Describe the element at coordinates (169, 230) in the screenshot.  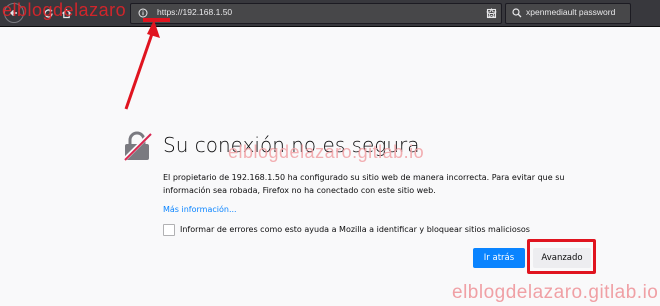
I see `report-errors-checkbox` at that location.